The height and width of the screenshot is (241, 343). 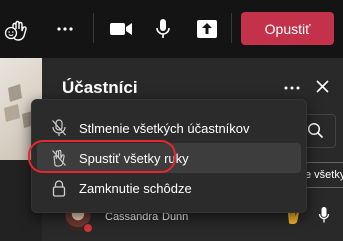 I want to click on leave-button-label: Opustiť, so click(x=287, y=28).